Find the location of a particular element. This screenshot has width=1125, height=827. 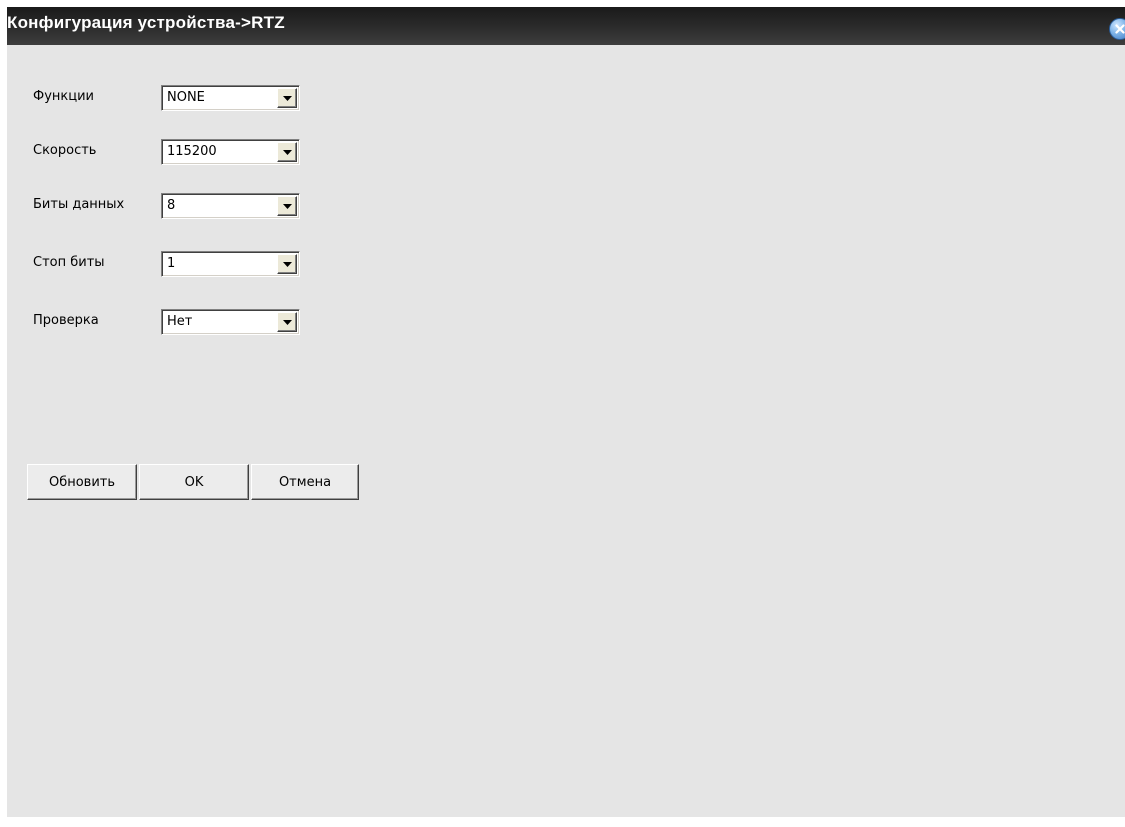

stop-bits-label: Стоп биты is located at coordinates (69, 262).